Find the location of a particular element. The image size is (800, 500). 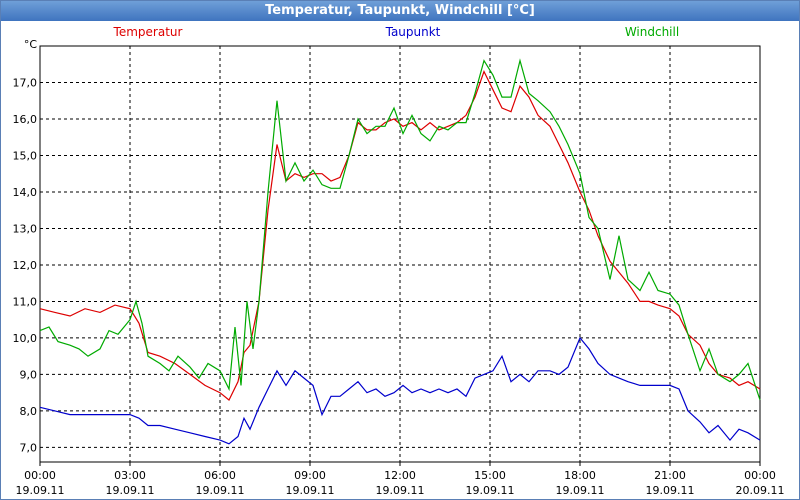

x-tick-time: 21:00 is located at coordinates (670, 475).